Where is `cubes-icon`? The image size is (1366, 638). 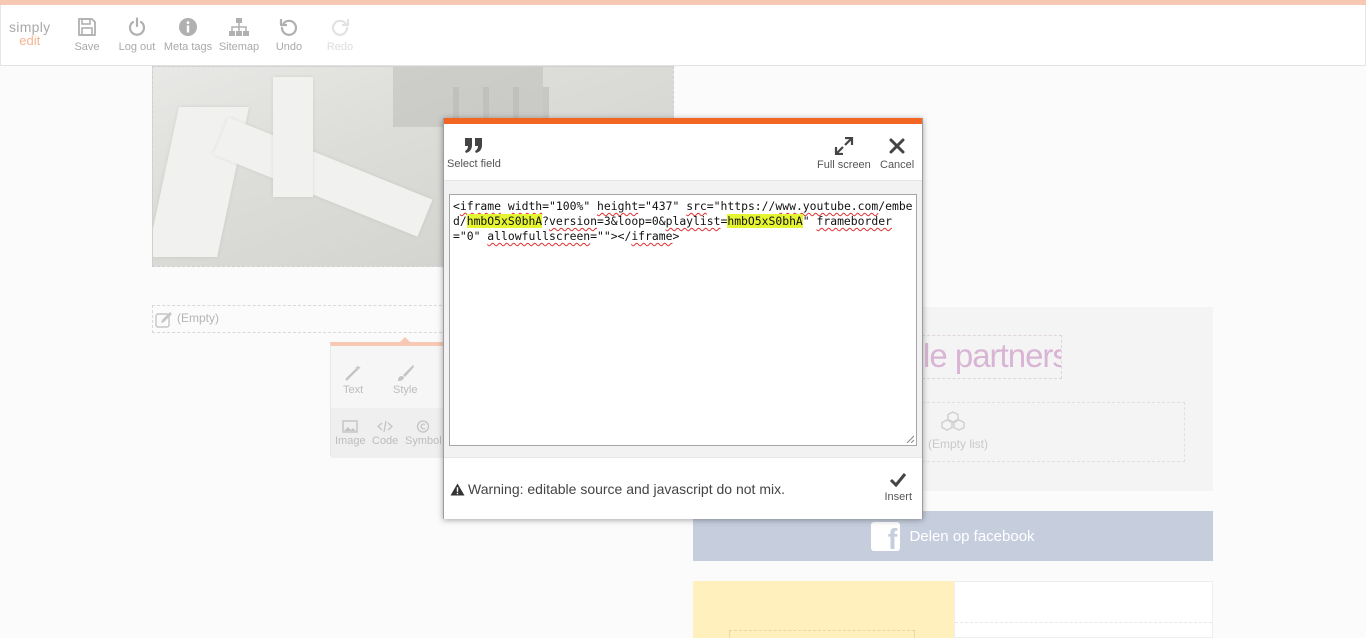
cubes-icon is located at coordinates (953, 421).